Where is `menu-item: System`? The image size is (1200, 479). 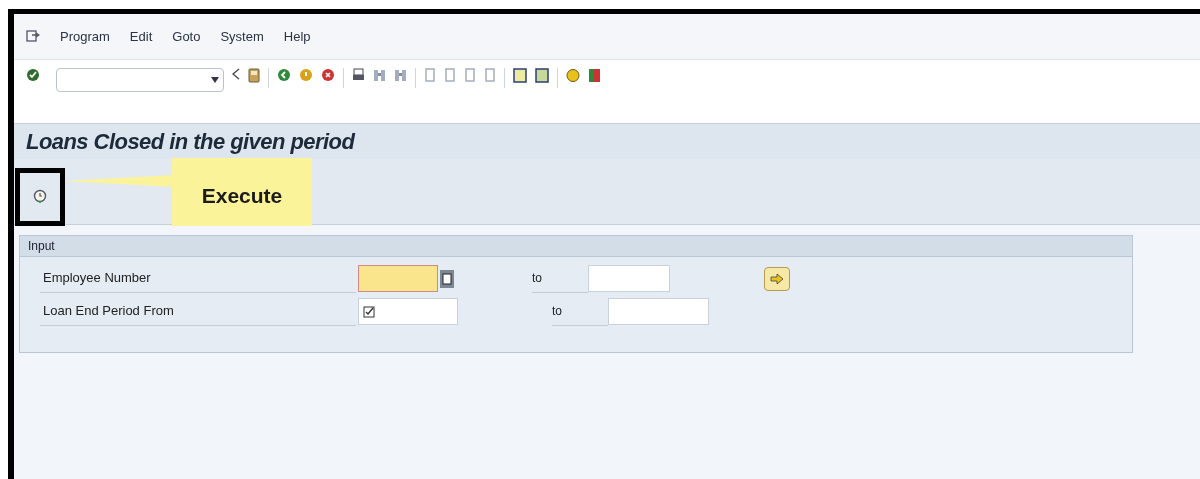
menu-item: System is located at coordinates (242, 36).